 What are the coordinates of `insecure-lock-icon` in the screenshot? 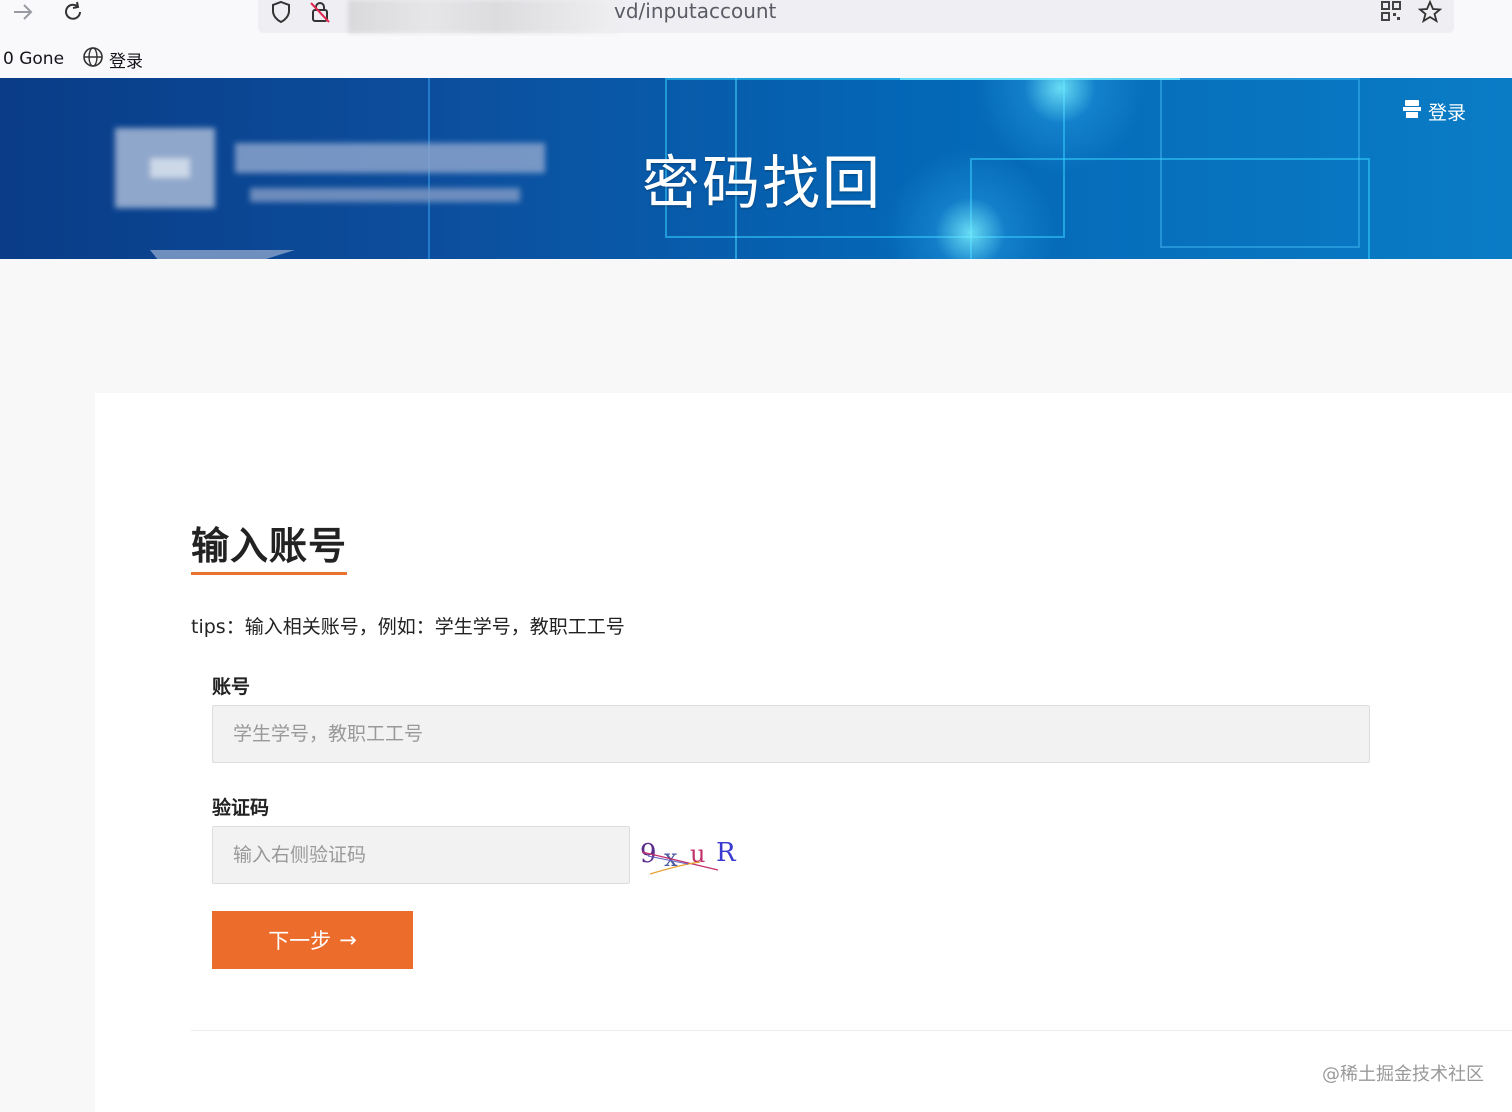 It's located at (320, 14).